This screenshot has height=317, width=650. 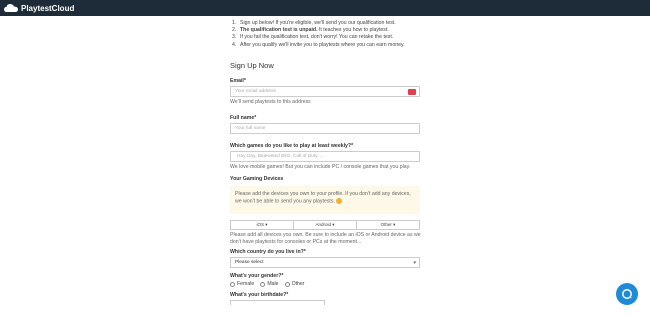 I want to click on radio-female, so click(x=232, y=284).